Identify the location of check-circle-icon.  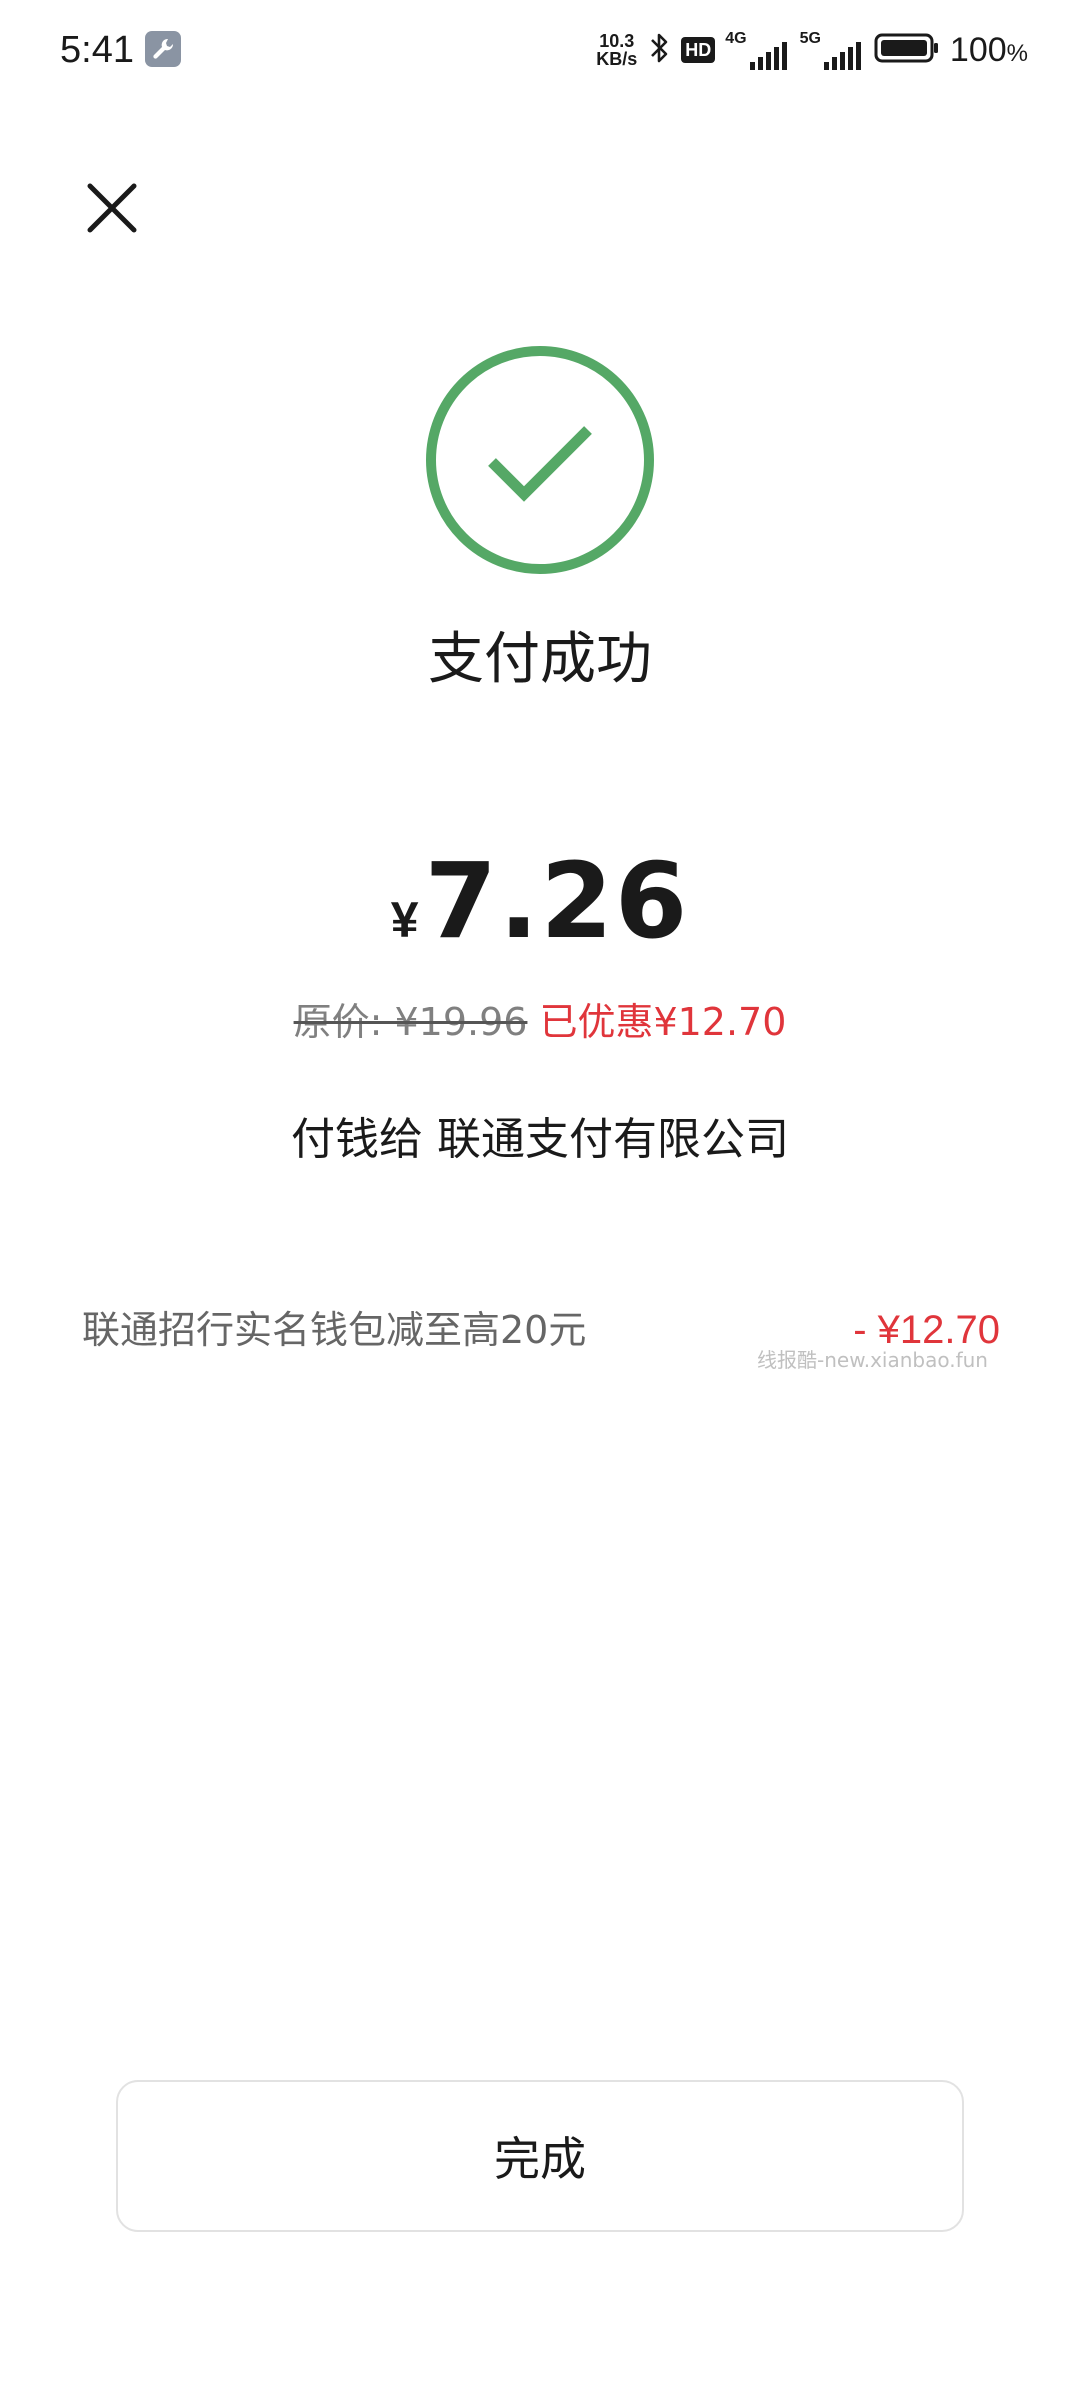
(540, 460).